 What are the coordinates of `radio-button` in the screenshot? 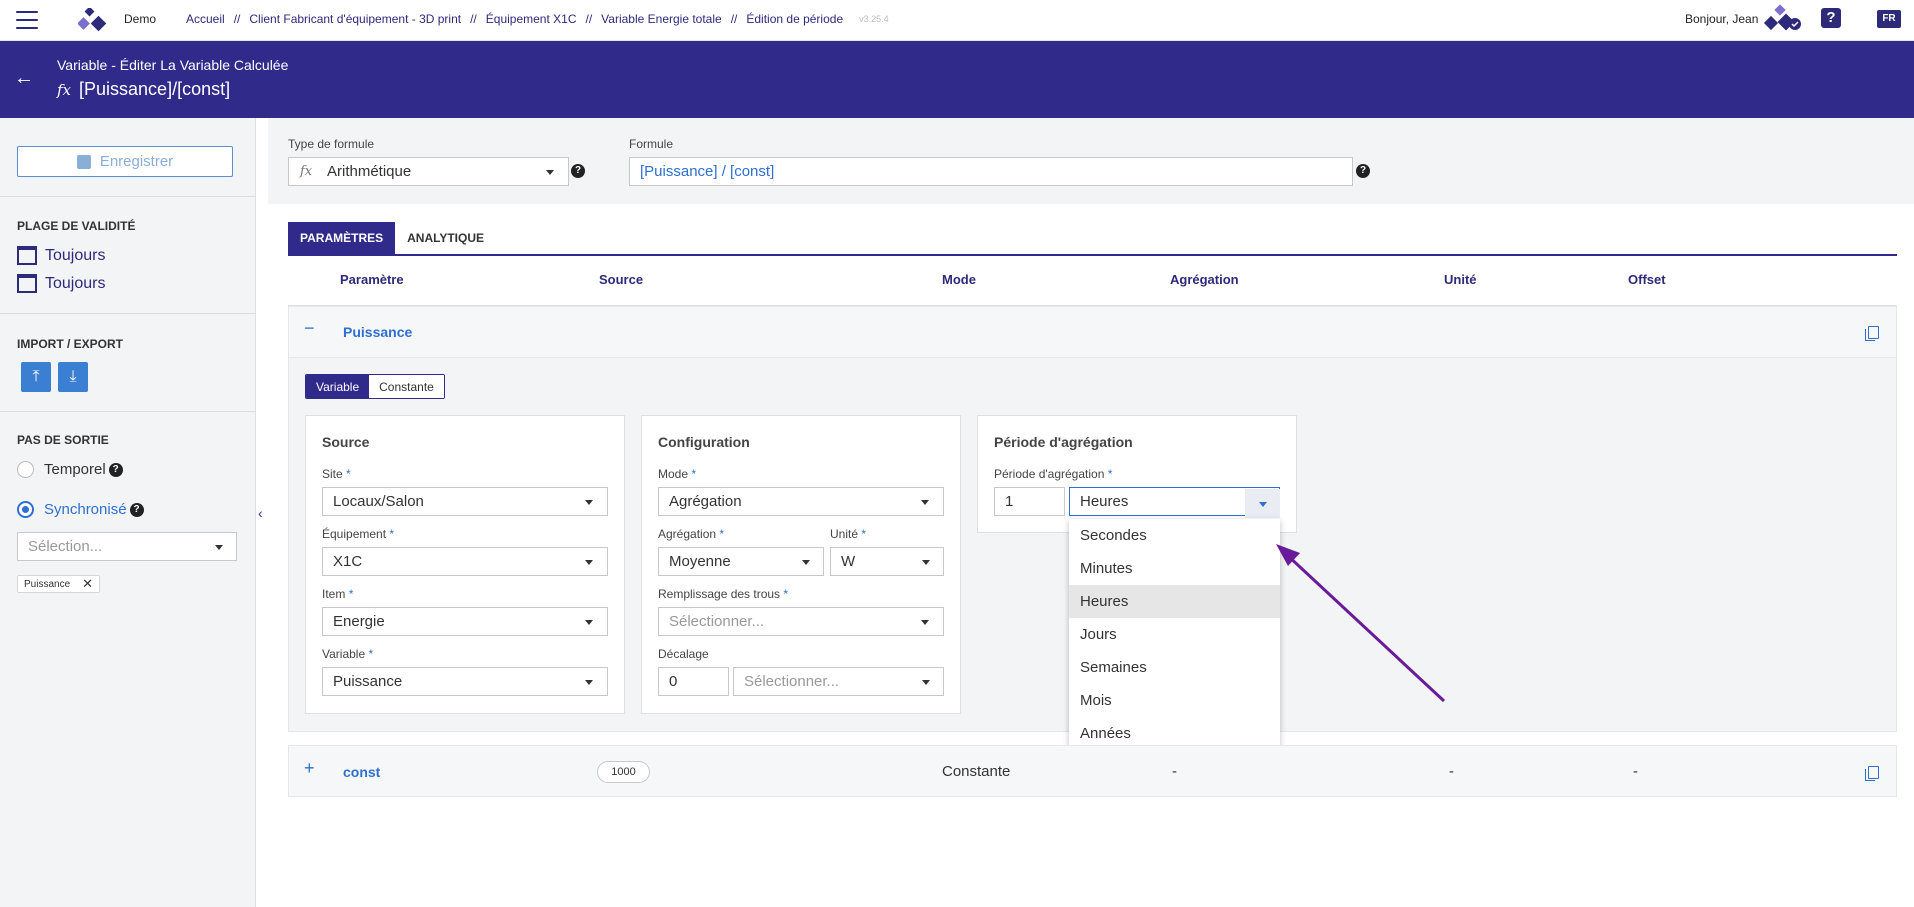 It's located at (25, 469).